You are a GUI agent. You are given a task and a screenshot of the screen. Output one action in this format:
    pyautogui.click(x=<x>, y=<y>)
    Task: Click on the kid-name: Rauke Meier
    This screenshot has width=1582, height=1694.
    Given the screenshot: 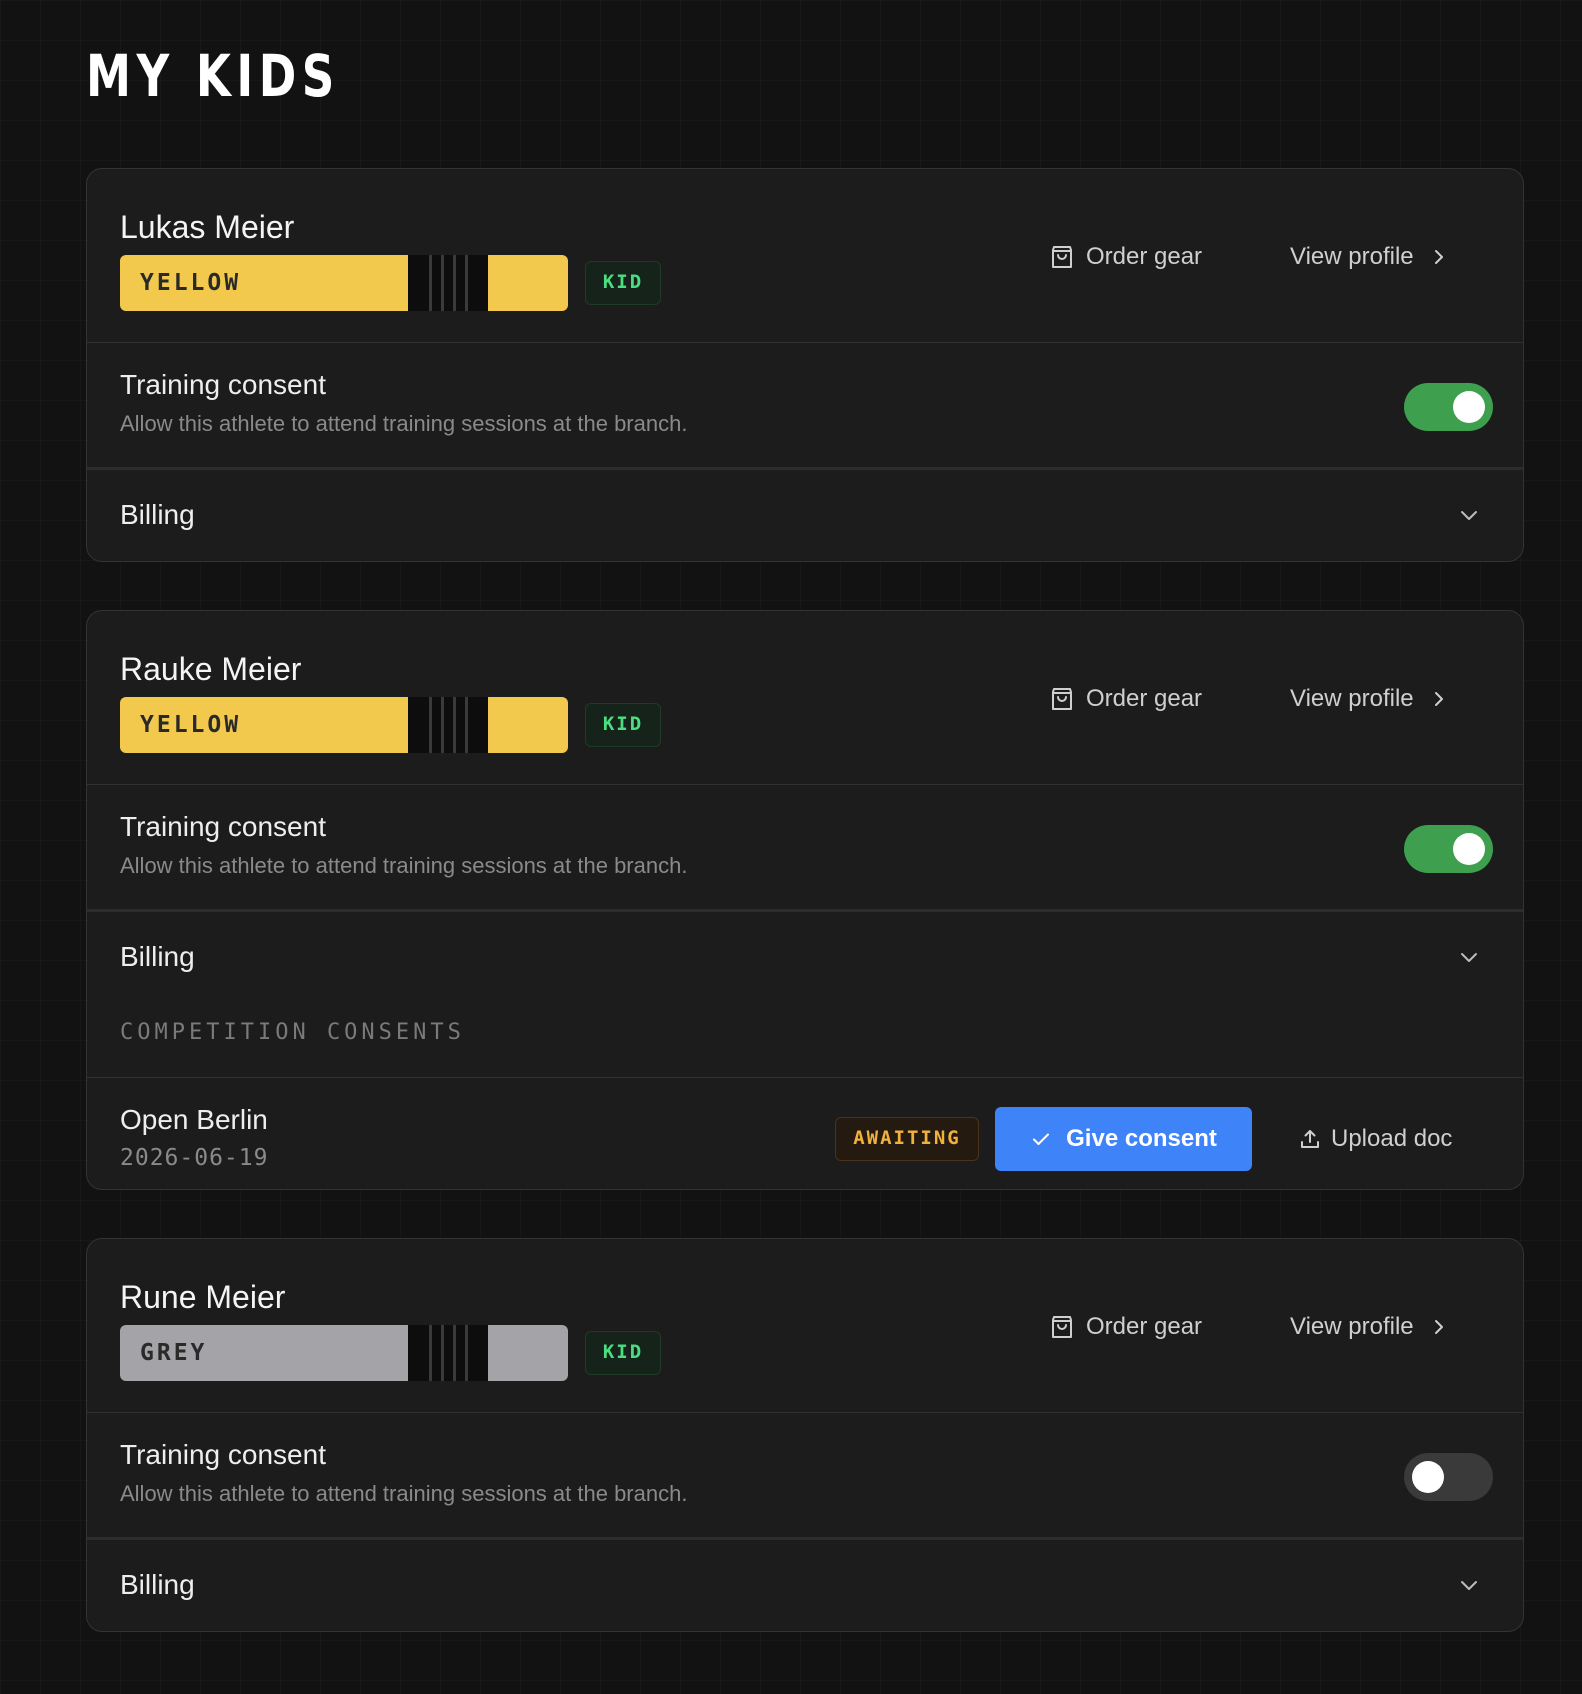 What is the action you would take?
    pyautogui.click(x=211, y=669)
    